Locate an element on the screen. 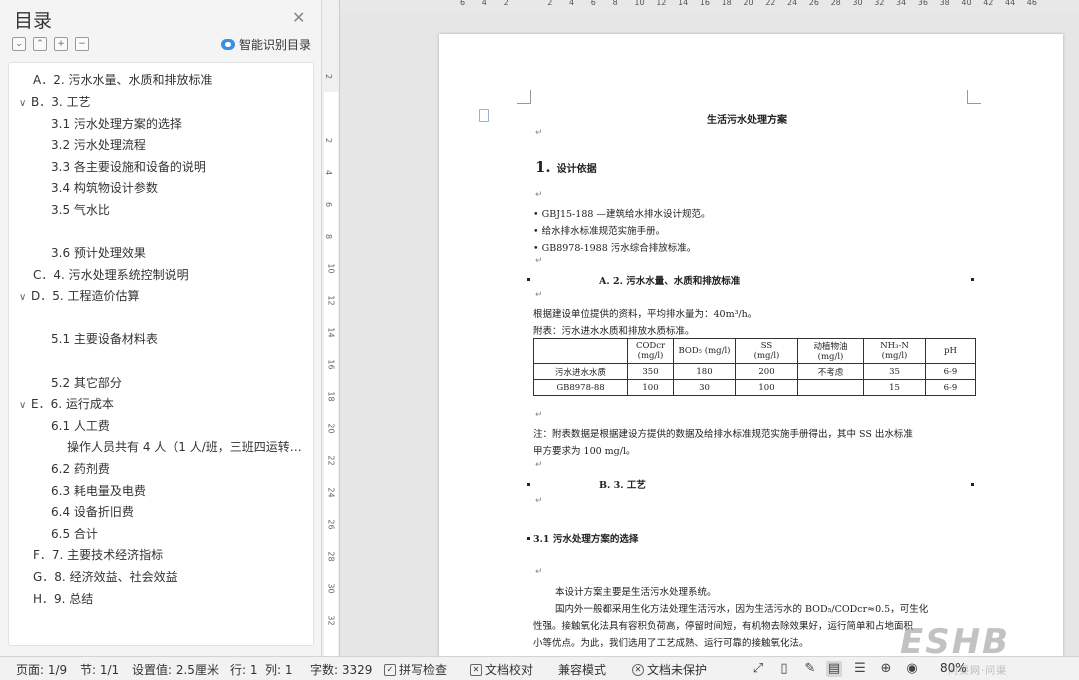 Image resolution: width=1079 pixels, height=680 pixels. add-level-icon: + is located at coordinates (61, 44).